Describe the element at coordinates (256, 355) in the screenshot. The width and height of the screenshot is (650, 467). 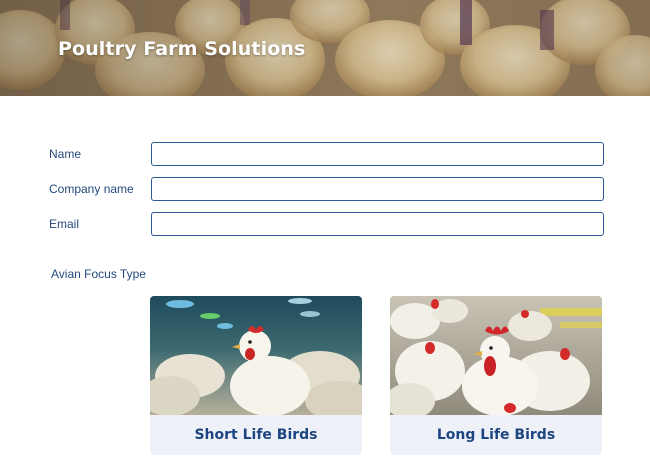
I see `short-life-birds-image` at that location.